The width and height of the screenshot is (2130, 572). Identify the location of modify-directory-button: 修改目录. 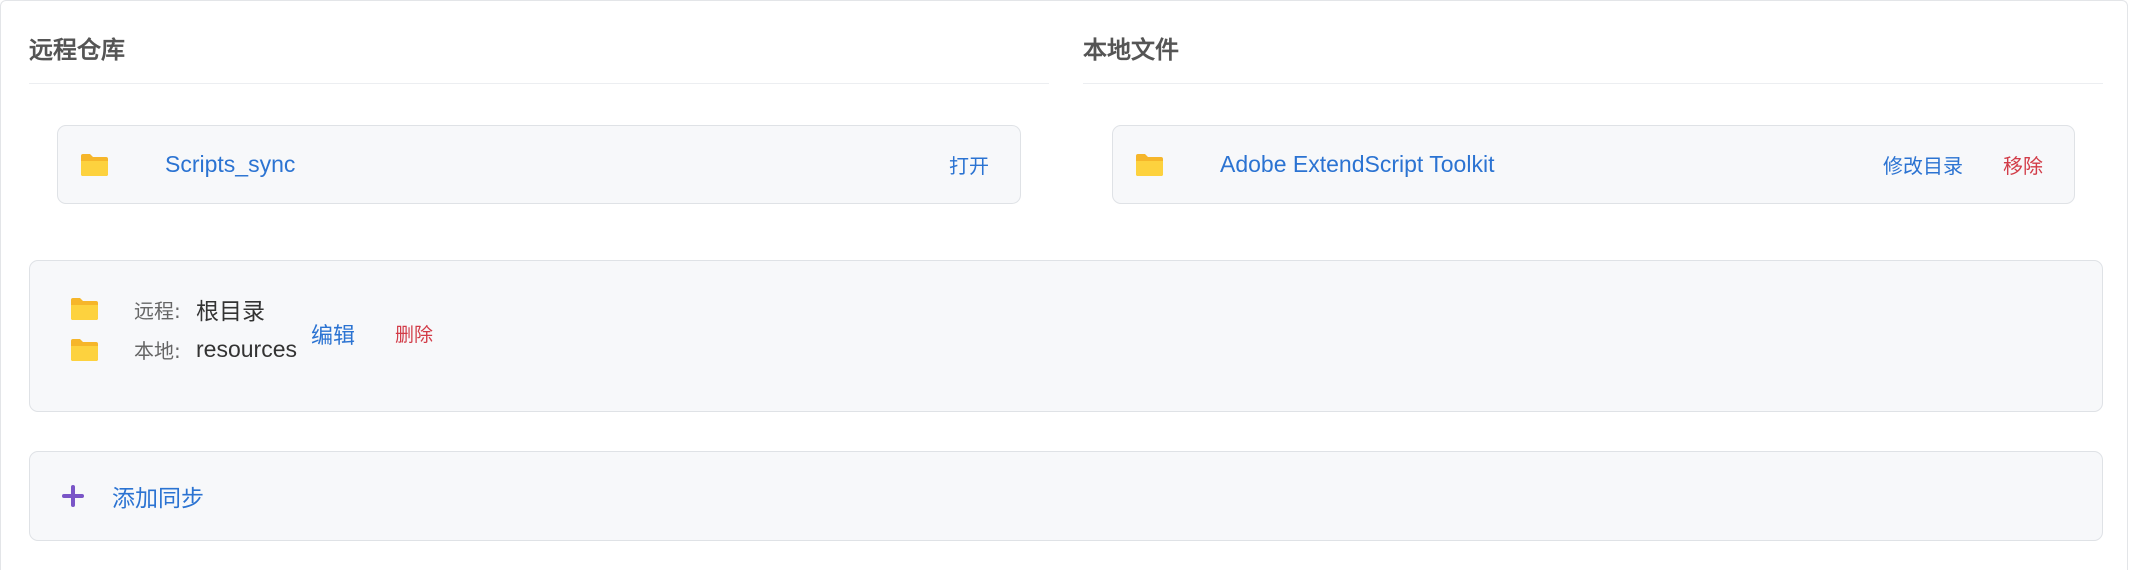
(1923, 164).